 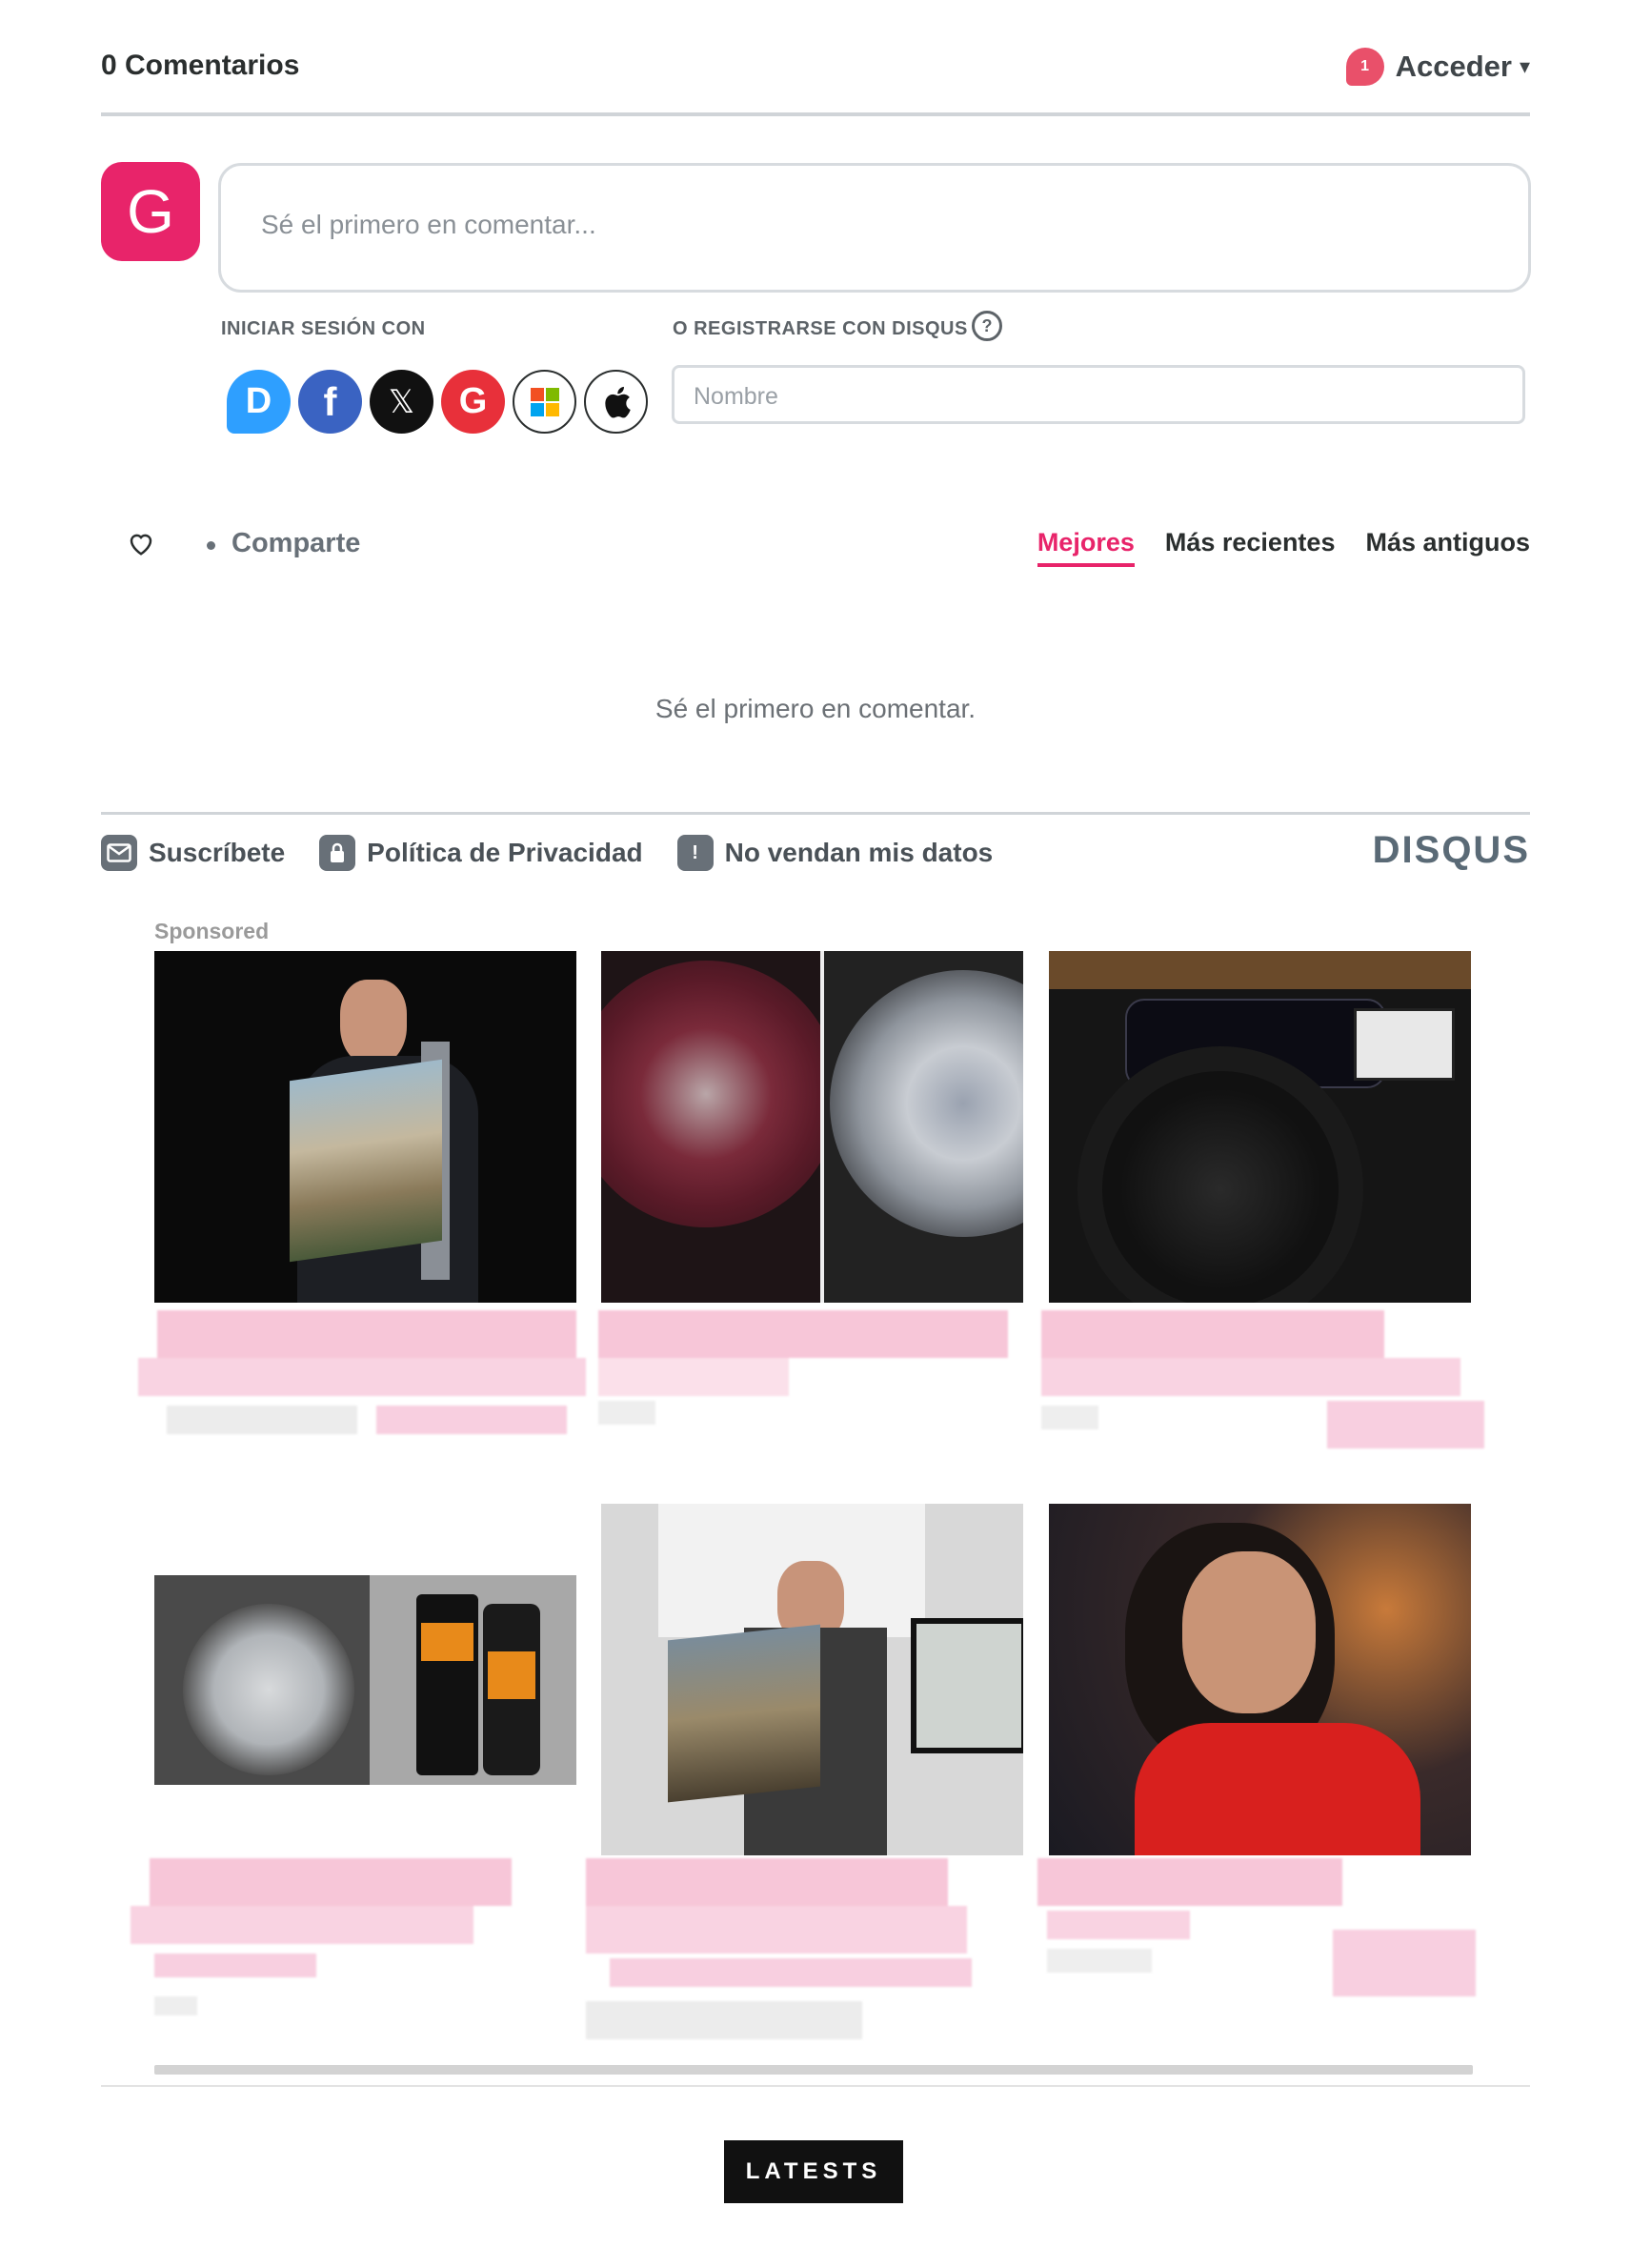 I want to click on social-login-row: D f 𝕏 G, so click(x=437, y=402).